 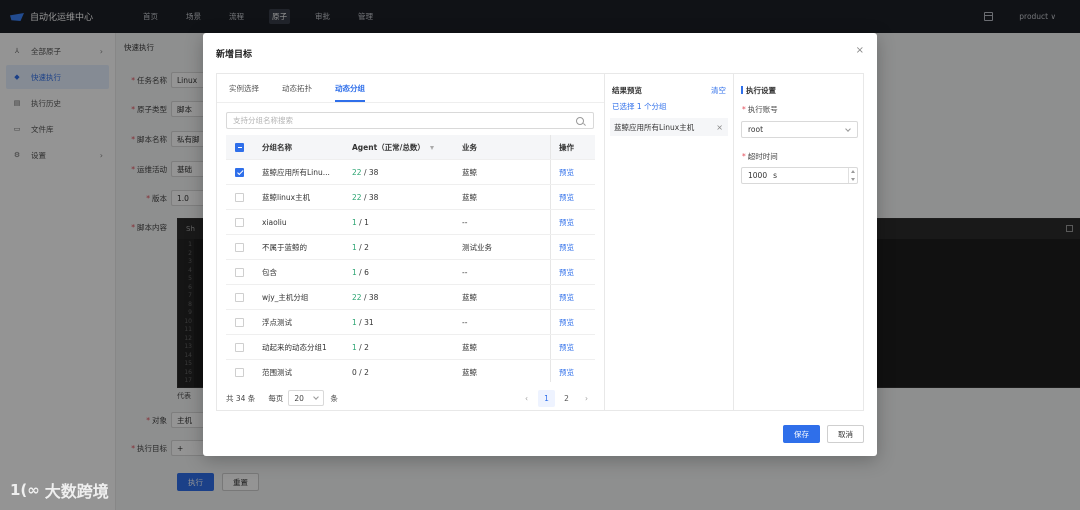 What do you see at coordinates (401, 120) in the screenshot?
I see `group-search-input` at bounding box center [401, 120].